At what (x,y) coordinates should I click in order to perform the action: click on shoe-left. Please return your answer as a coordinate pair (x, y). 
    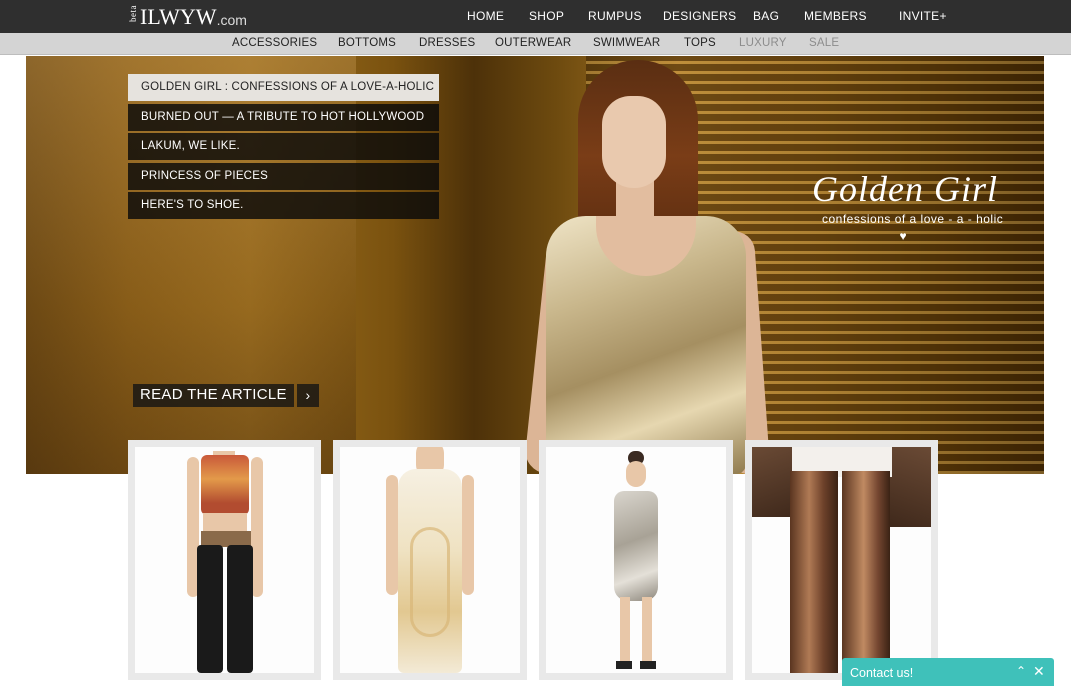
    Looking at the image, I should click on (624, 665).